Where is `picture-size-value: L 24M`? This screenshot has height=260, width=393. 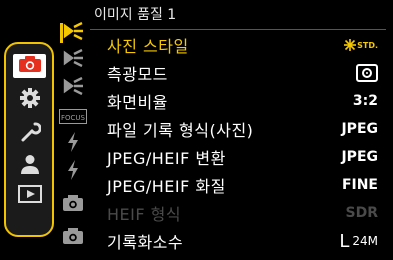 picture-size-value: L 24M is located at coordinates (358, 241).